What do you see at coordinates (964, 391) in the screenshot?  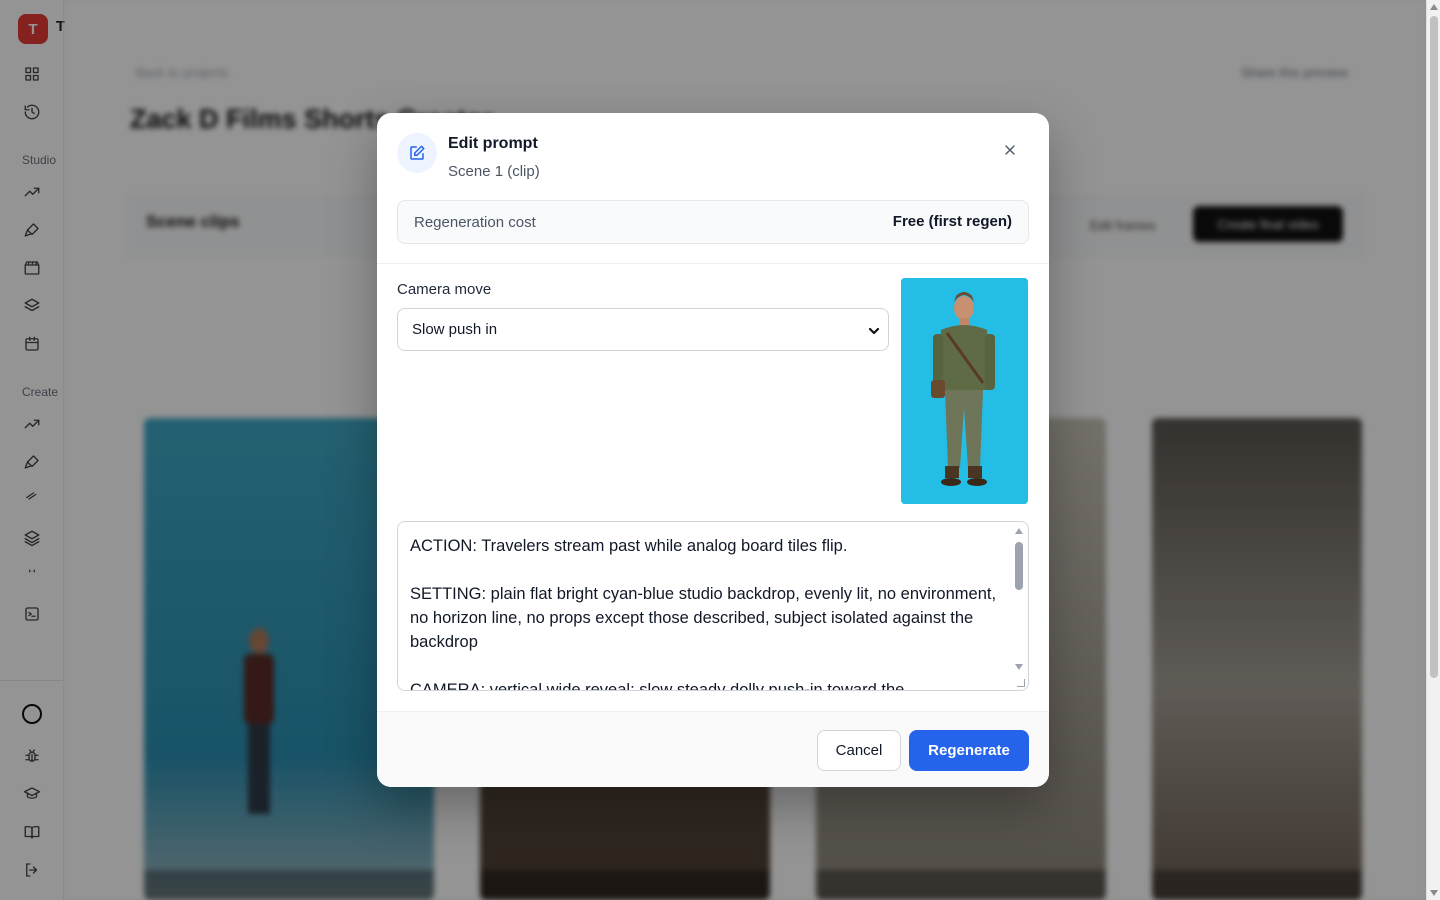 I see `character-thumbnail` at bounding box center [964, 391].